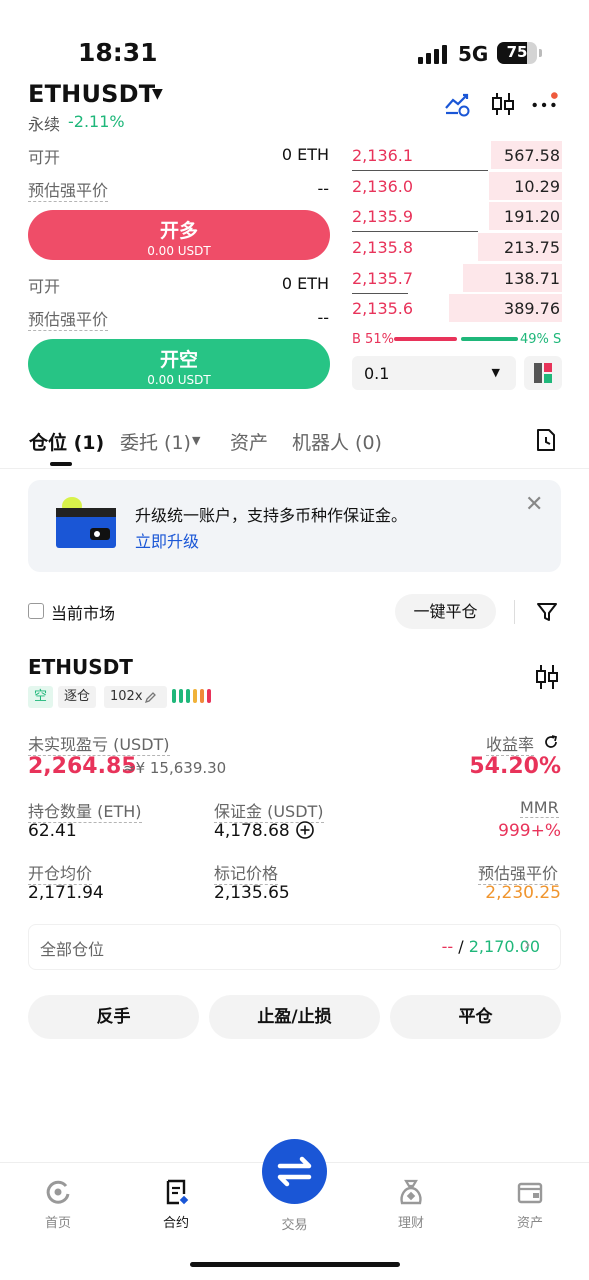 The image size is (589, 1280). I want to click on short-liq-value: --, so click(323, 317).